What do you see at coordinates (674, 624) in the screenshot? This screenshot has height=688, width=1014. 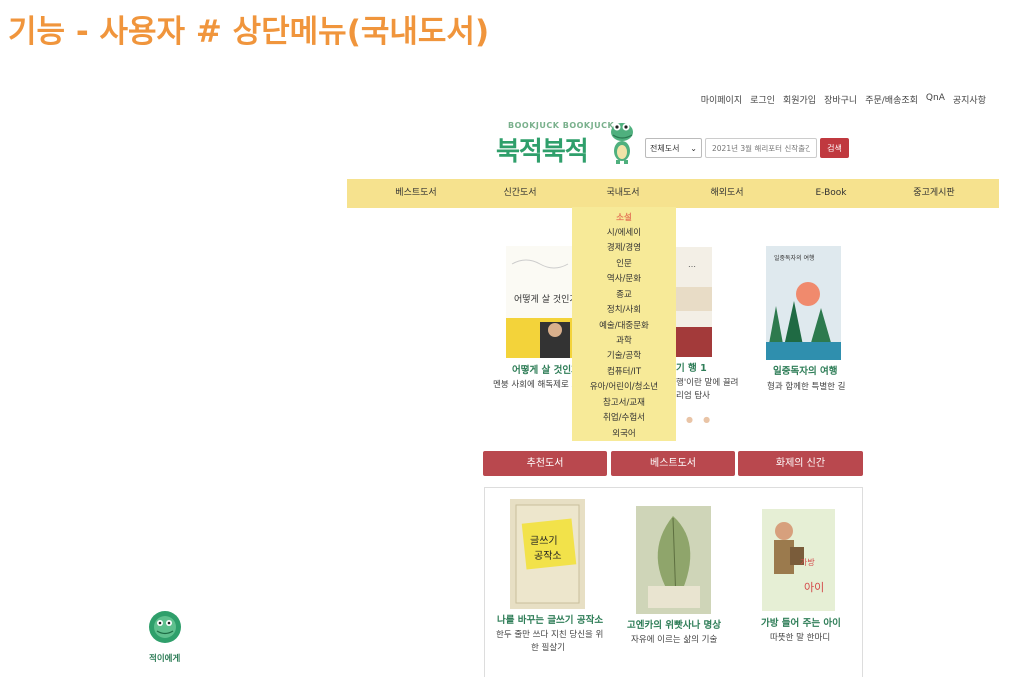 I see `rec-title-2: 고엔카의 위빳사나 명상` at bounding box center [674, 624].